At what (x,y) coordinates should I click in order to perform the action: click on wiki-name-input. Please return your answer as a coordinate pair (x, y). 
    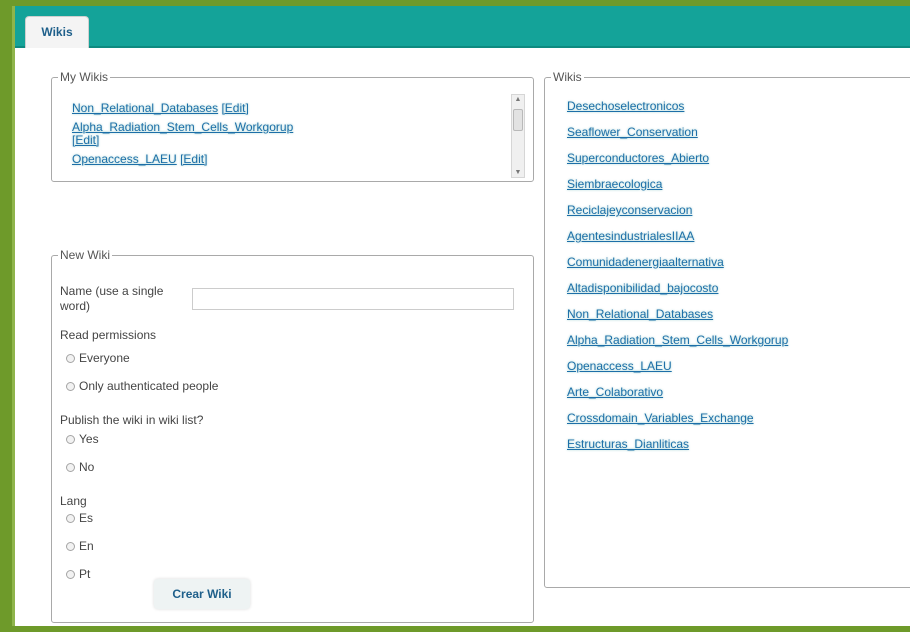
    Looking at the image, I should click on (353, 299).